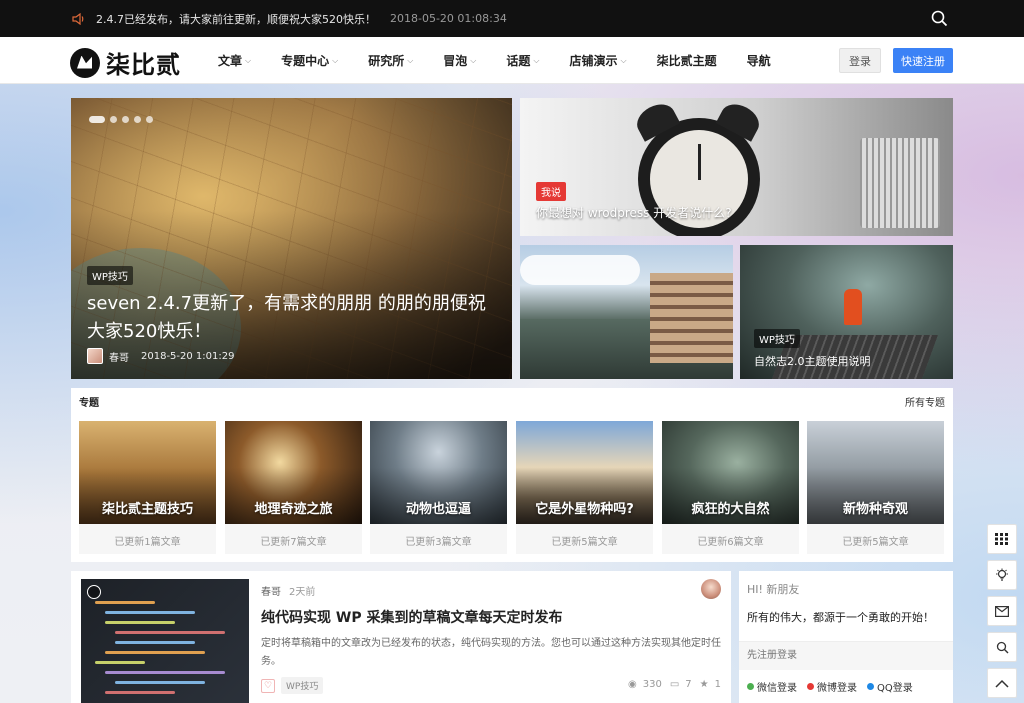  Describe the element at coordinates (551, 191) in the screenshot. I see `hero-card-tag: 我说` at that location.